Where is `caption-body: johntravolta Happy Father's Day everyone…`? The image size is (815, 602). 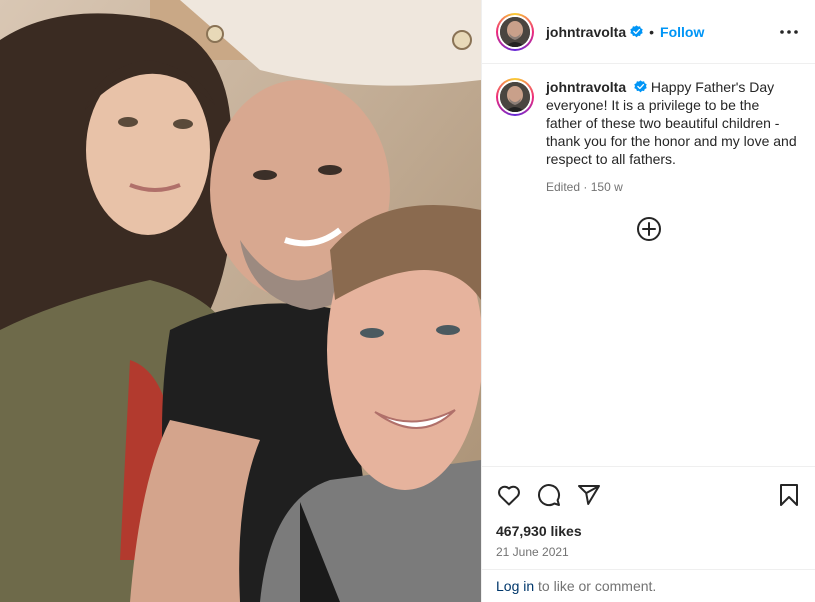 caption-body: johntravolta Happy Father's Day everyone… is located at coordinates (672, 137).